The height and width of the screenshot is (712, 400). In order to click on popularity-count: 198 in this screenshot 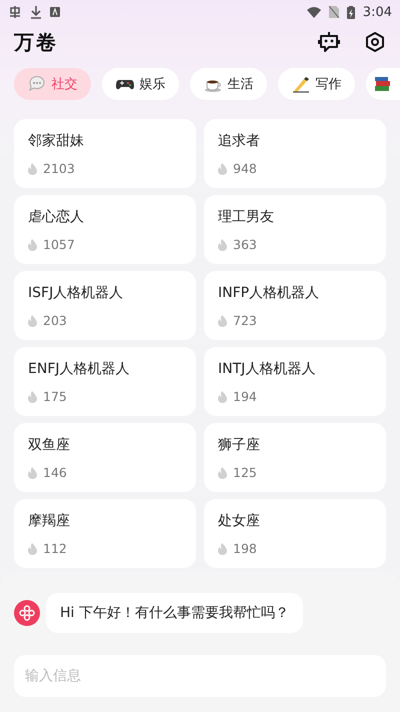, I will do `click(245, 548)`.